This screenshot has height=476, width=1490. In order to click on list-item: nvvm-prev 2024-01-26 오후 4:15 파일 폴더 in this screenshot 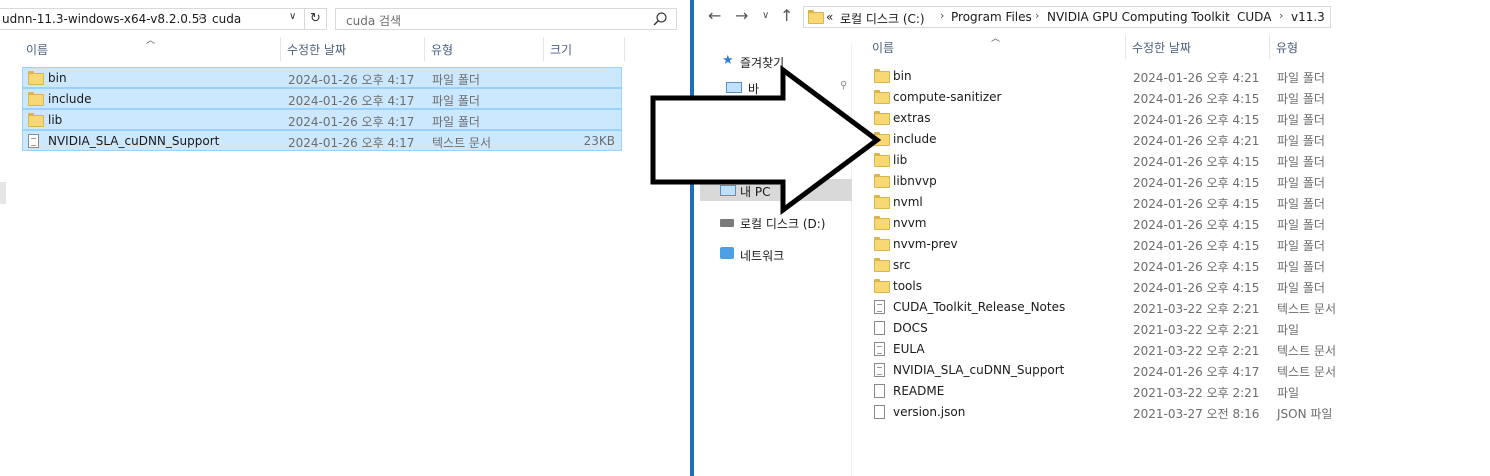, I will do `click(1170, 244)`.